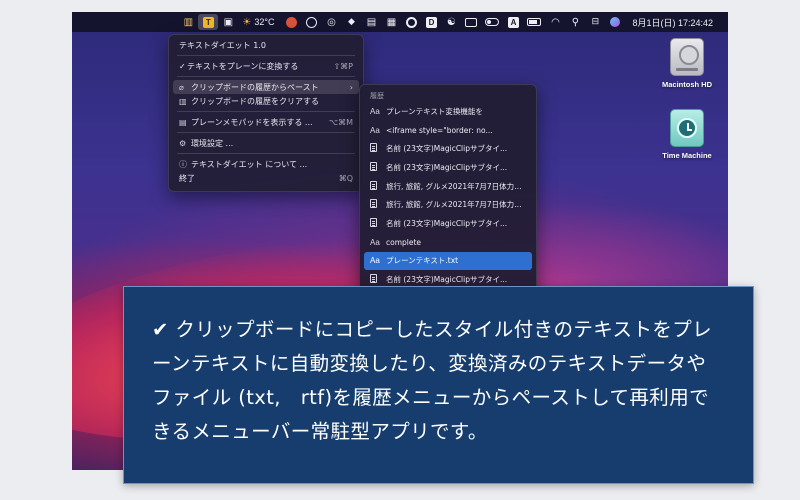  I want to click on control-center-icon: ⊟, so click(595, 22).